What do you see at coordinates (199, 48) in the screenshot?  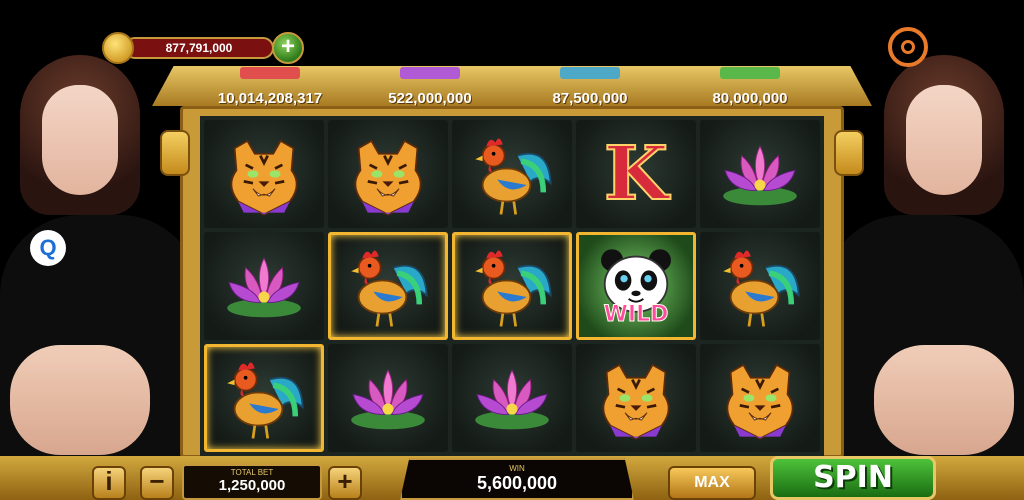 I see `balance-amount: 877,791,000` at bounding box center [199, 48].